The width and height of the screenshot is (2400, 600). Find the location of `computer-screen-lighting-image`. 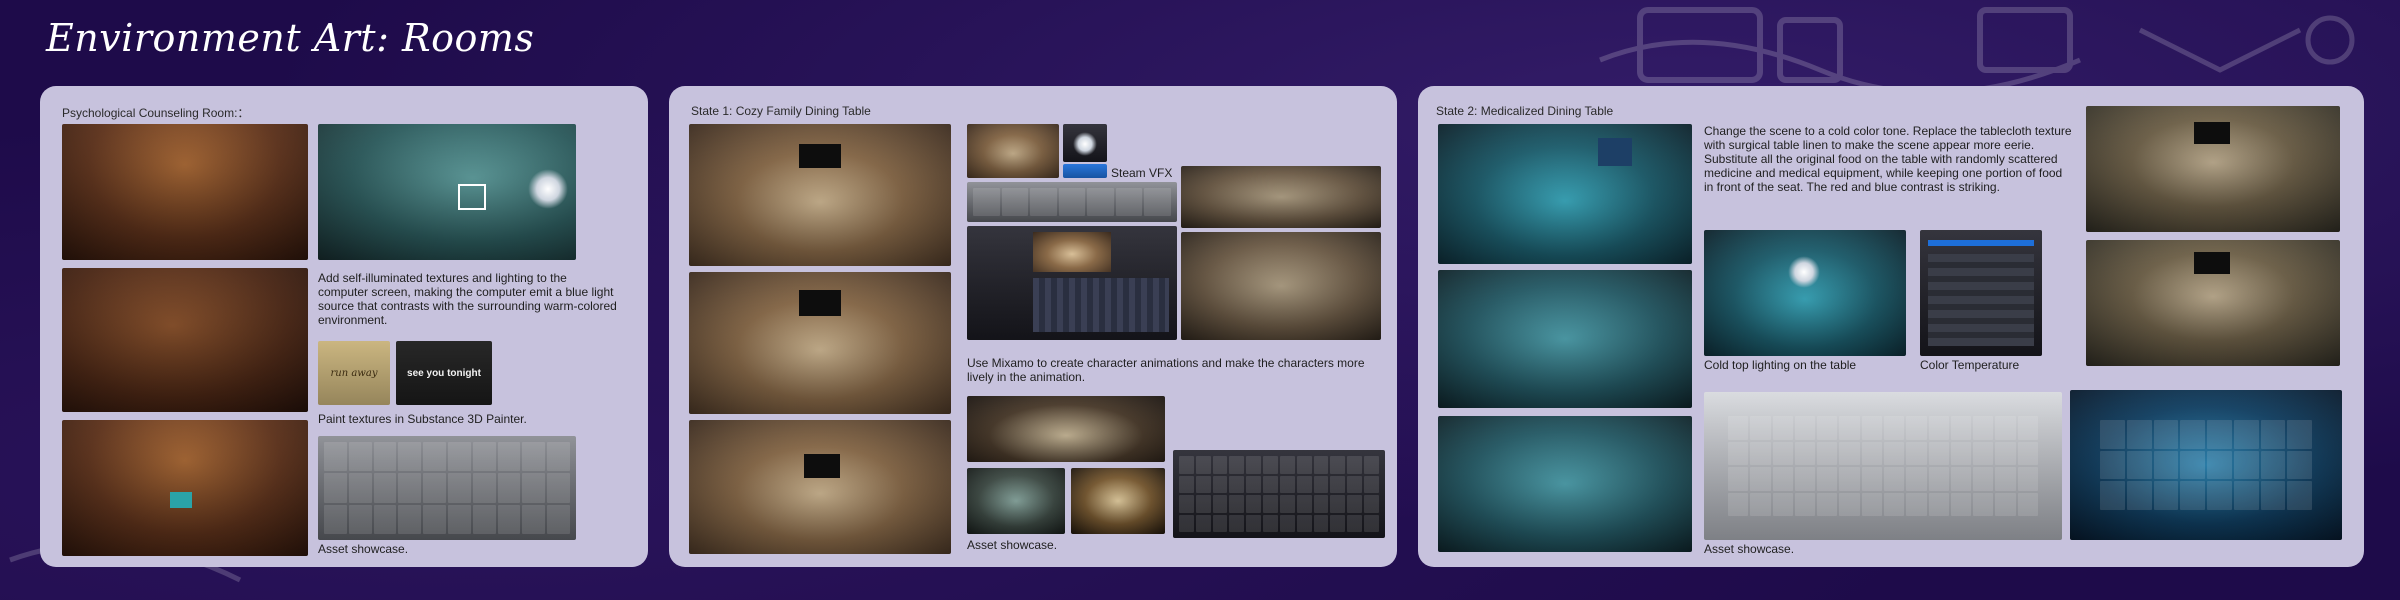

computer-screen-lighting-image is located at coordinates (447, 192).